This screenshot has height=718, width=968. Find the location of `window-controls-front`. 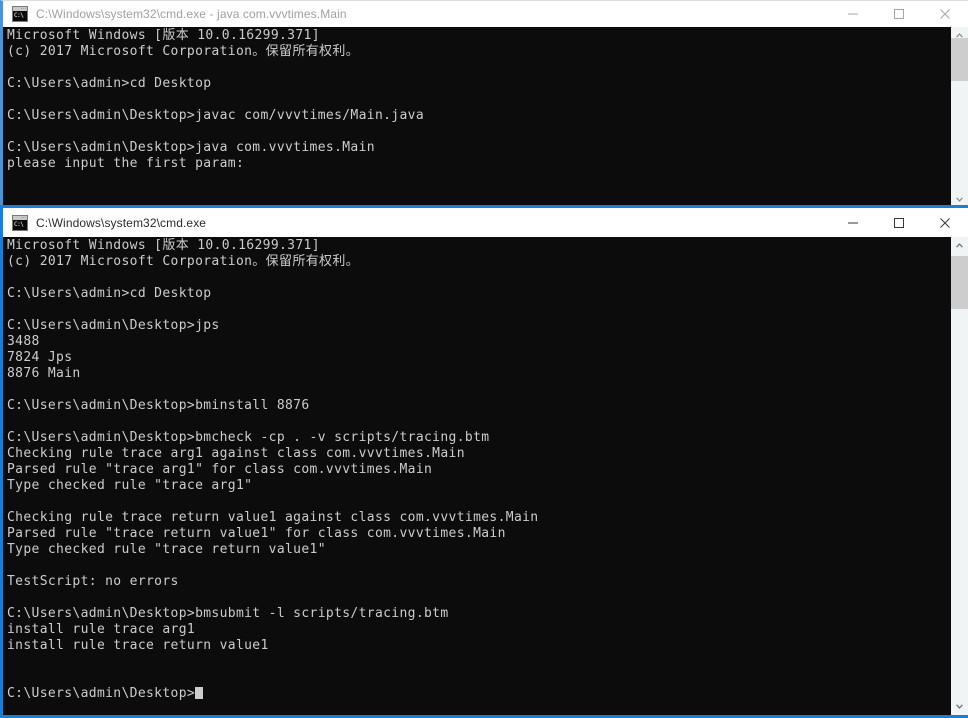

window-controls-front is located at coordinates (899, 222).